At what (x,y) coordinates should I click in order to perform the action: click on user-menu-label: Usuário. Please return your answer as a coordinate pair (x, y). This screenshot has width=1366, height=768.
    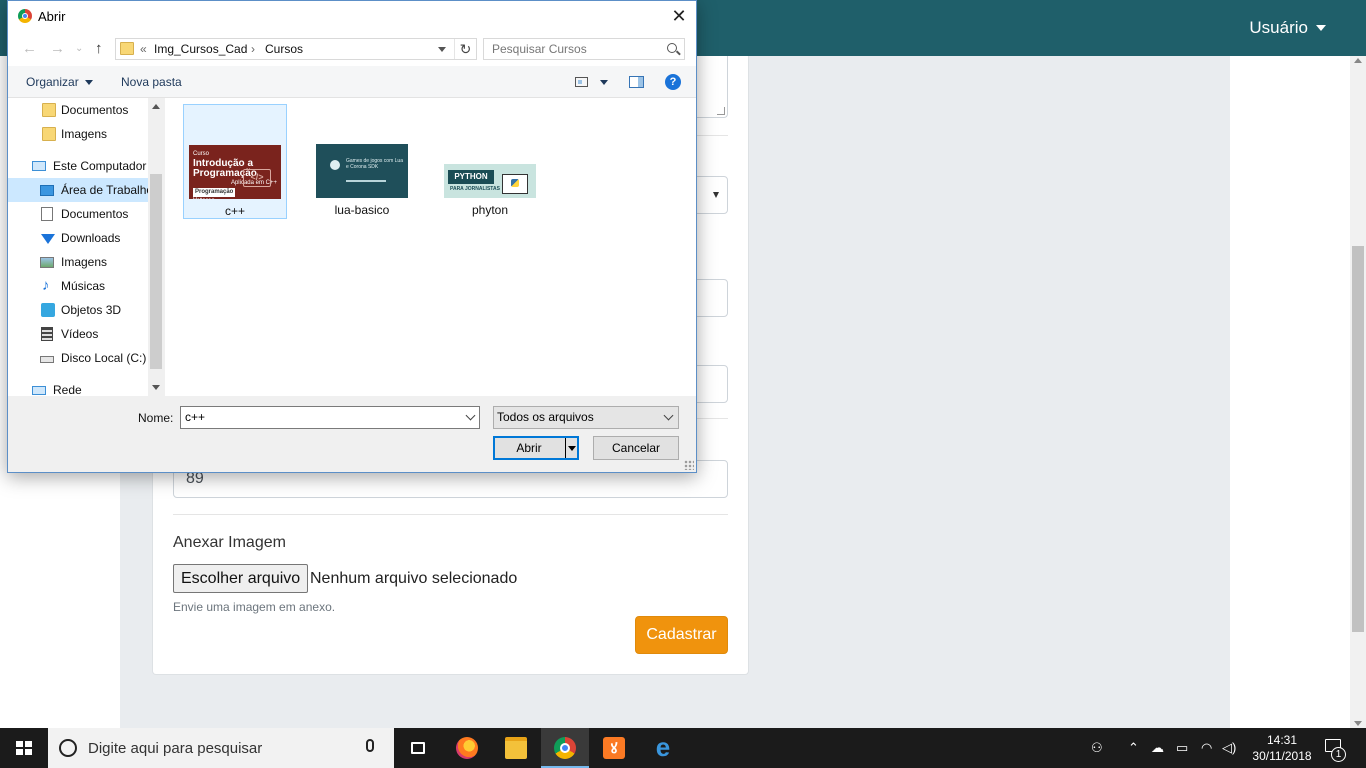
    Looking at the image, I should click on (1278, 27).